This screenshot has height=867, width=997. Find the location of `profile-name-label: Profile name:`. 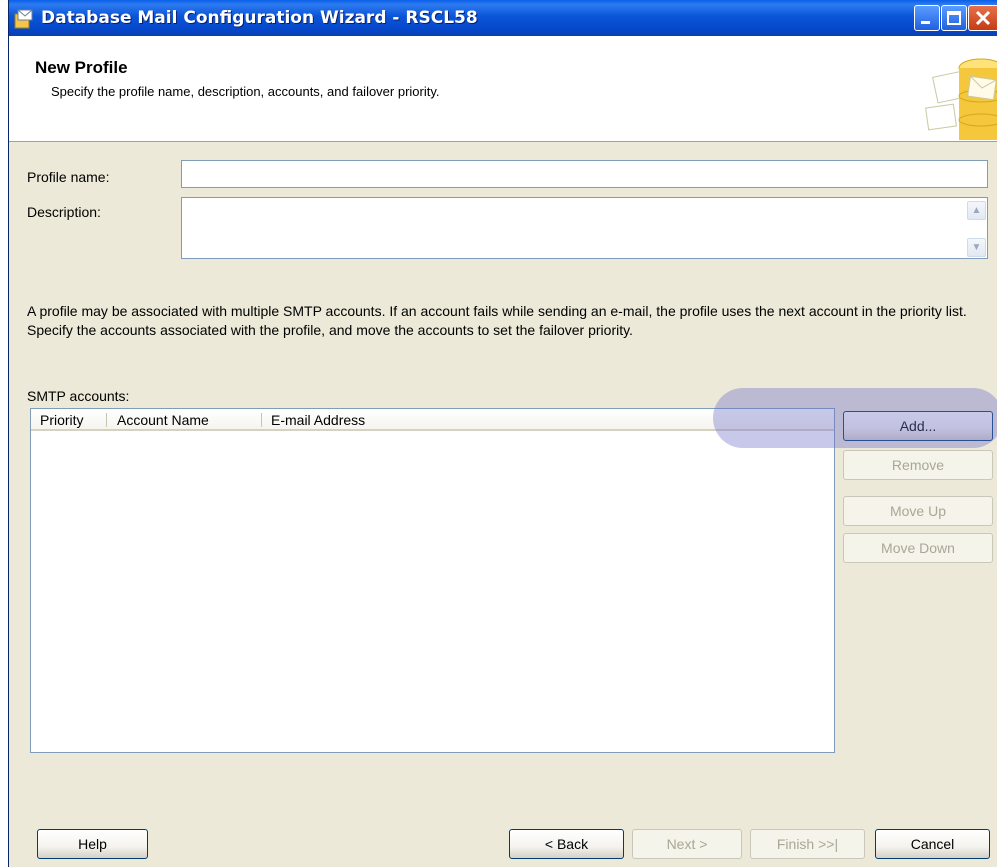

profile-name-label: Profile name: is located at coordinates (68, 177).